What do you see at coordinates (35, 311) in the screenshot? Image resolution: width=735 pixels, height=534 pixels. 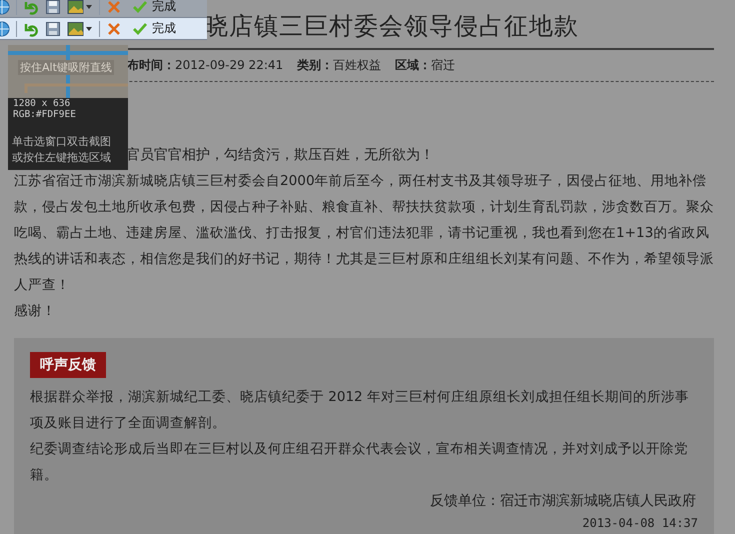 I see `body-text: 感谢！` at bounding box center [35, 311].